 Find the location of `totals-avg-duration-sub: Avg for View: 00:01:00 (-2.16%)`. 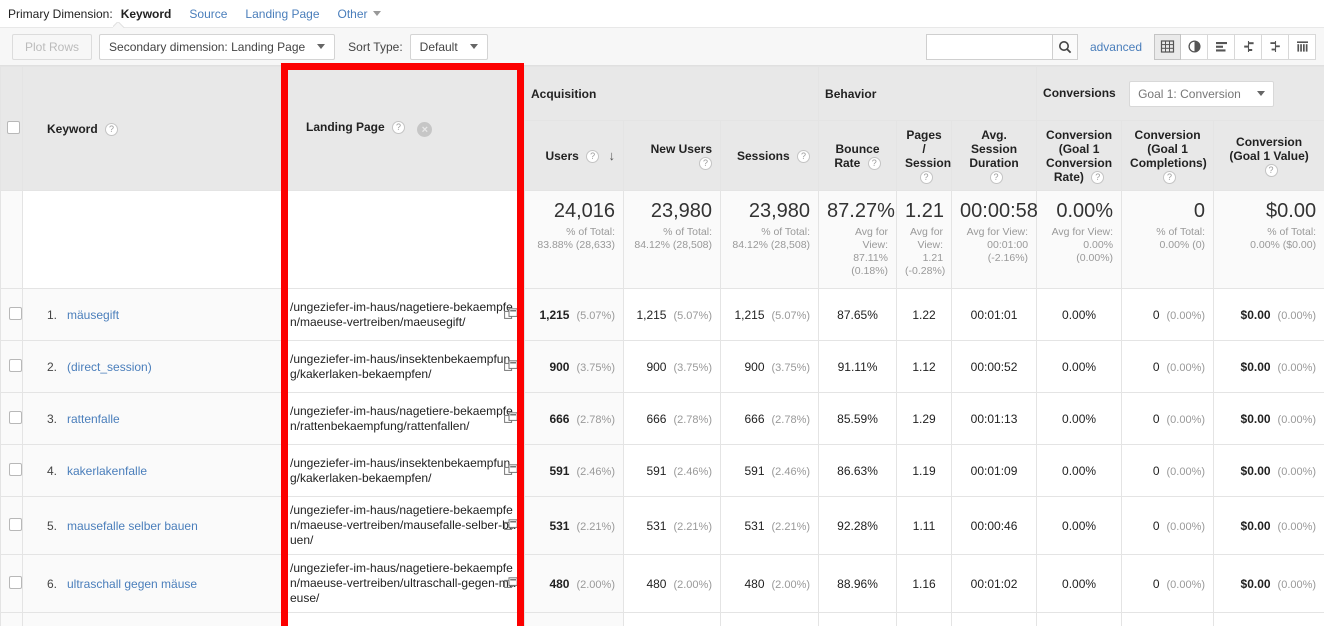

totals-avg-duration-sub: Avg for View: 00:01:00 (-2.16%) is located at coordinates (997, 245).